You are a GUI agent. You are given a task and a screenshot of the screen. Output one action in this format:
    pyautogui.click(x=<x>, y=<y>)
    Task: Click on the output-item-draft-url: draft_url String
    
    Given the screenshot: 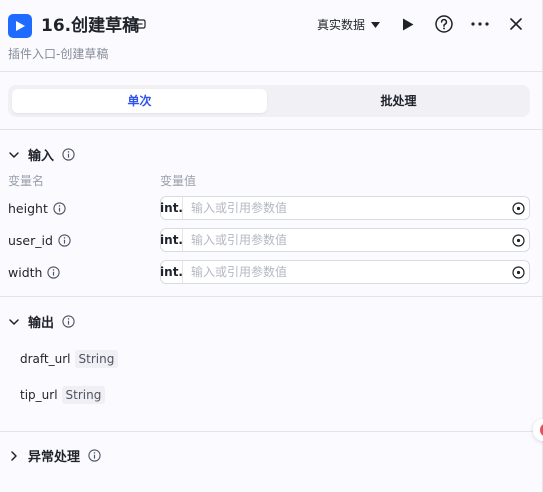 What is the action you would take?
    pyautogui.click(x=69, y=359)
    